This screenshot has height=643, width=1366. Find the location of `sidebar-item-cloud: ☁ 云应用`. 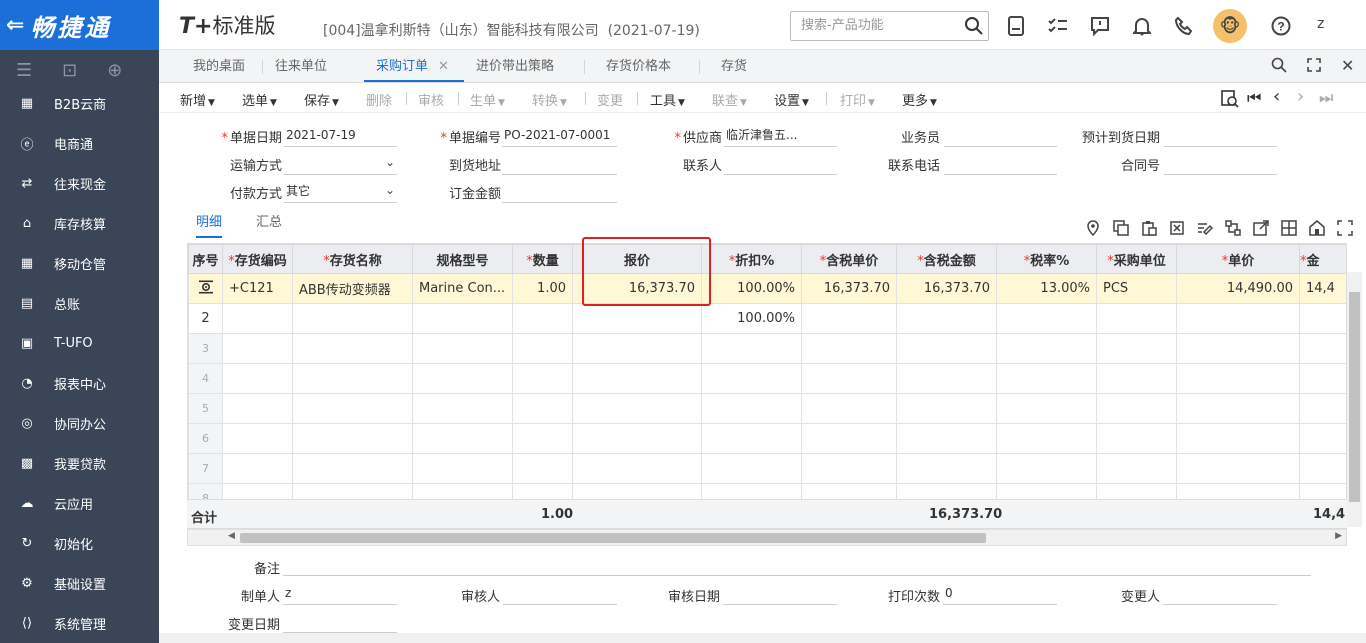

sidebar-item-cloud: ☁ 云应用 is located at coordinates (79, 503).